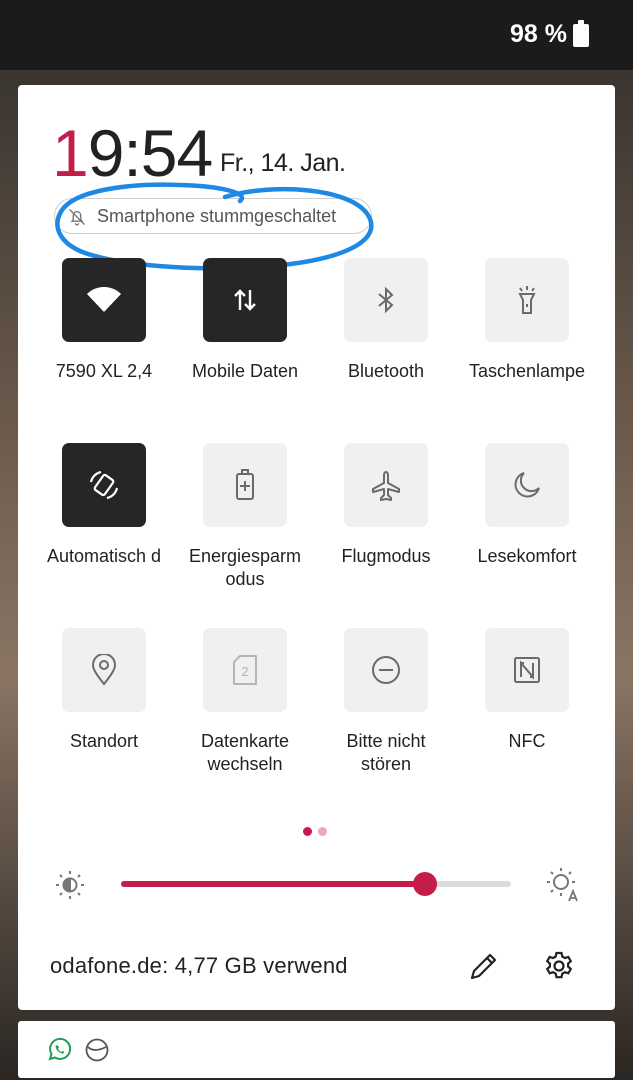 This screenshot has width=633, height=1080. I want to click on flashlight-icon, so click(527, 300).